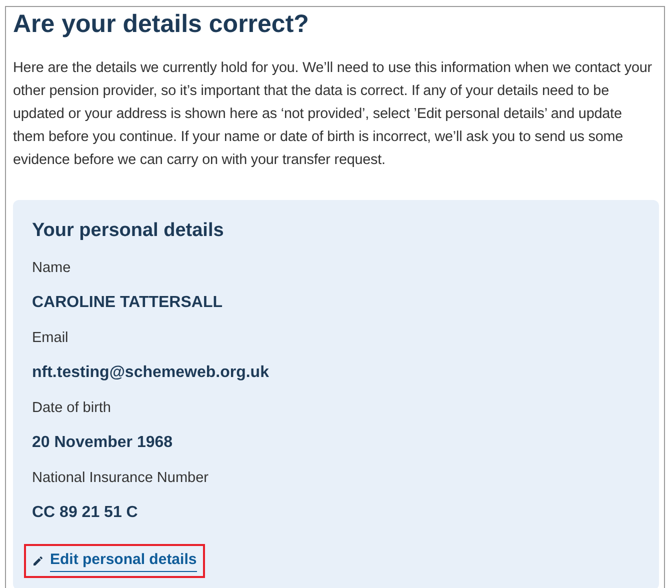 The width and height of the screenshot is (670, 588). What do you see at coordinates (150, 373) in the screenshot?
I see `field-value: nft.testing@schemeweb.org.uk` at bounding box center [150, 373].